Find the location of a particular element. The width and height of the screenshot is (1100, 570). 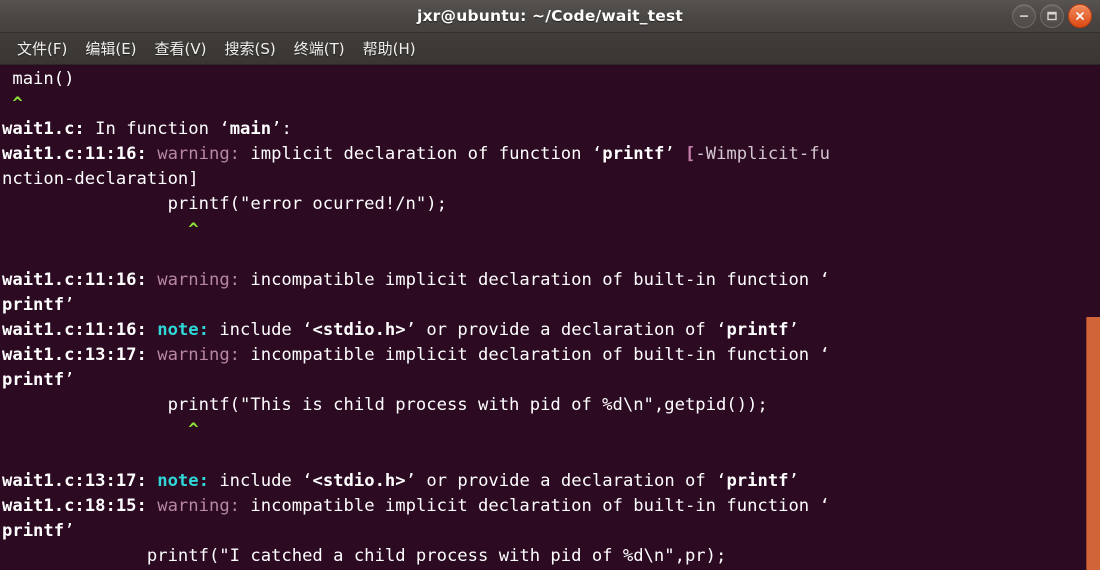

window-title: jxr@ubuntu: ~/Code/wait_test is located at coordinates (550, 16).